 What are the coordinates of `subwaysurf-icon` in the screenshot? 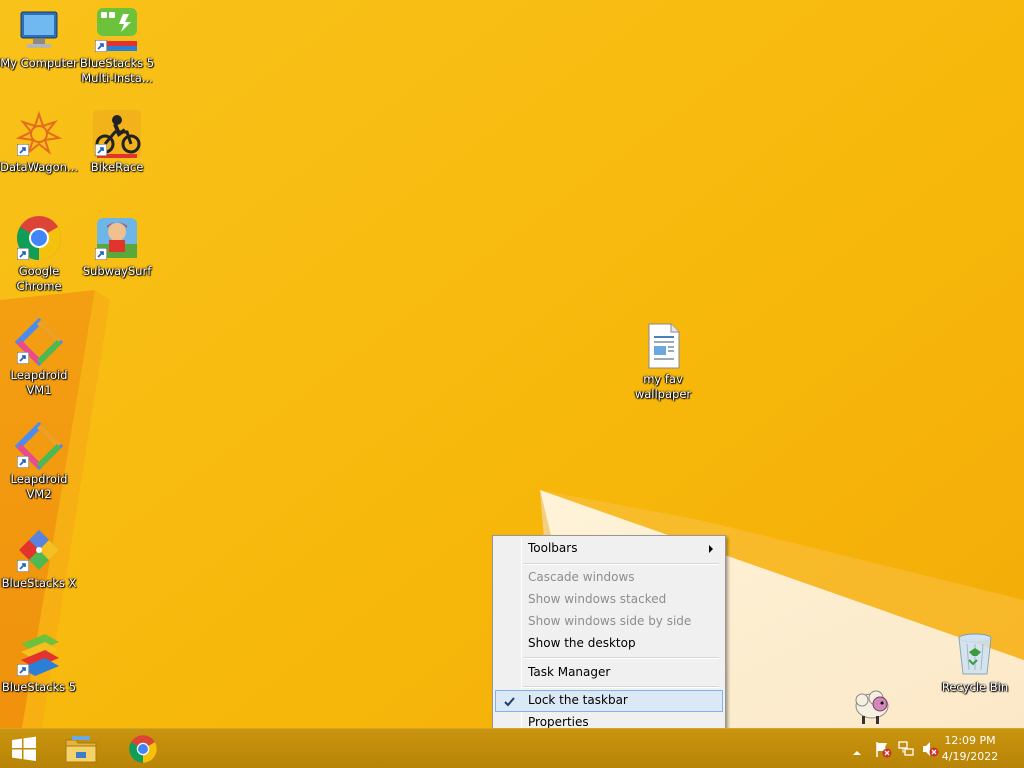 It's located at (117, 238).